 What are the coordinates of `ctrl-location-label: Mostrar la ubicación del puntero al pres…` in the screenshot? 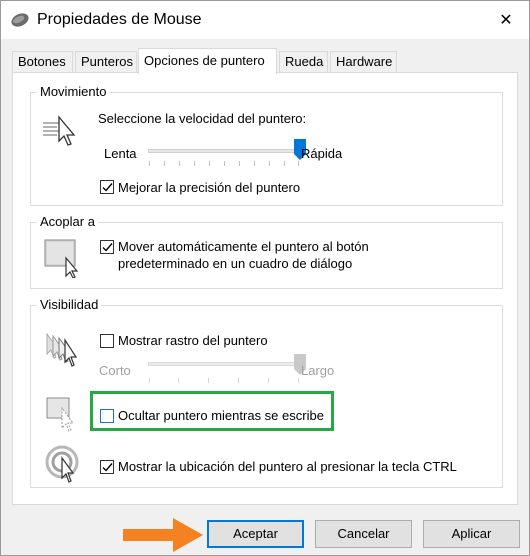 It's located at (287, 467).